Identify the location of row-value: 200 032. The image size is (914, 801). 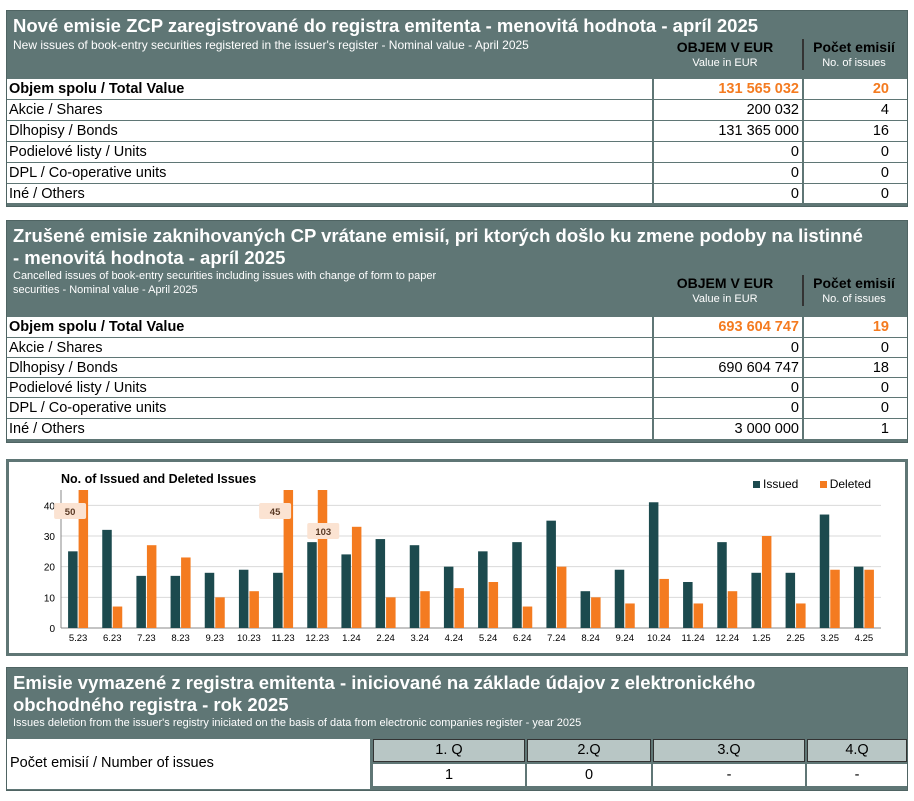
(772, 110).